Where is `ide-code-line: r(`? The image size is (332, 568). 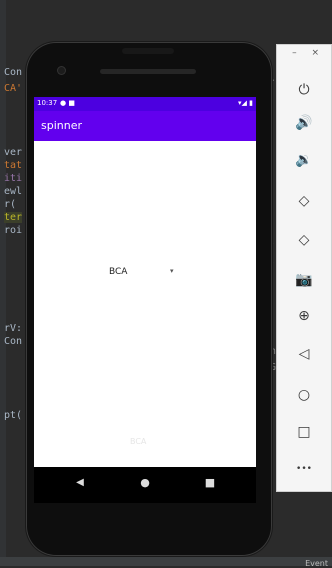
ide-code-line: r( is located at coordinates (10, 204).